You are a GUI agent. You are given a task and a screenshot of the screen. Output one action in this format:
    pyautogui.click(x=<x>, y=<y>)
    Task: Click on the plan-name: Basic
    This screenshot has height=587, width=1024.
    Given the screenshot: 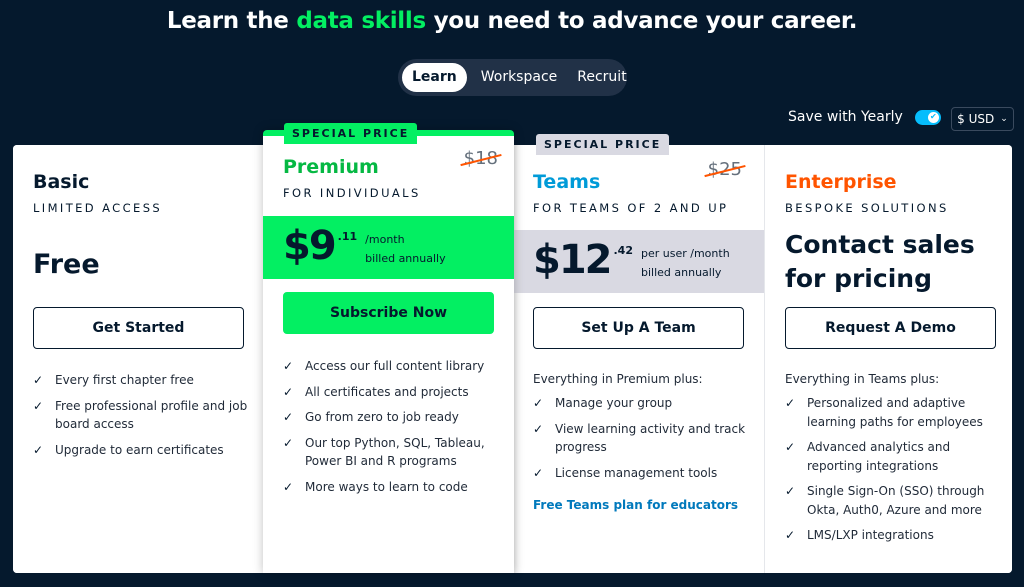 What is the action you would take?
    pyautogui.click(x=61, y=182)
    